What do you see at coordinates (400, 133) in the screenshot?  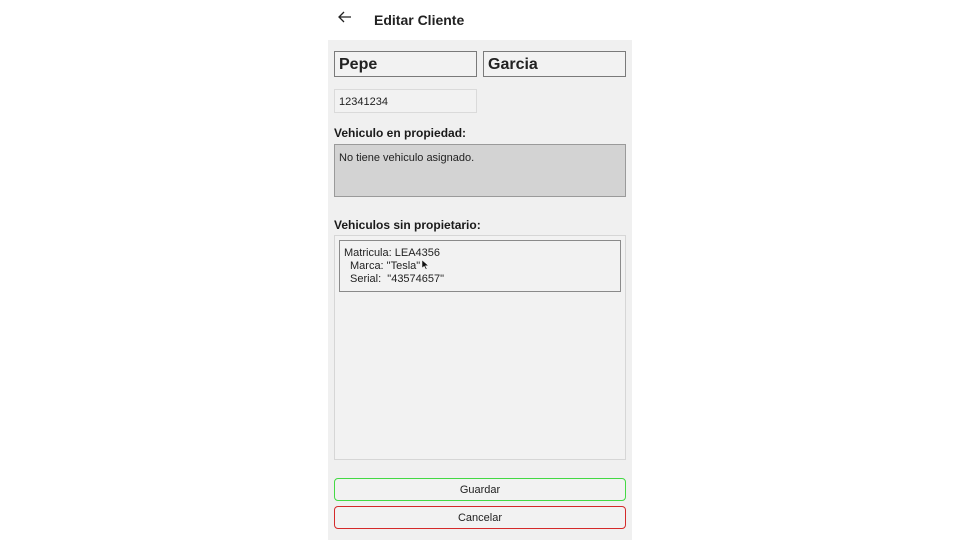 I see `owned-vehicle-label: Vehiculo en propiedad:` at bounding box center [400, 133].